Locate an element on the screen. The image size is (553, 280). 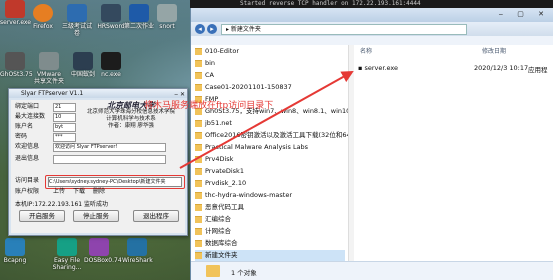
annotation-arrows is located at coordinates (266, 120).